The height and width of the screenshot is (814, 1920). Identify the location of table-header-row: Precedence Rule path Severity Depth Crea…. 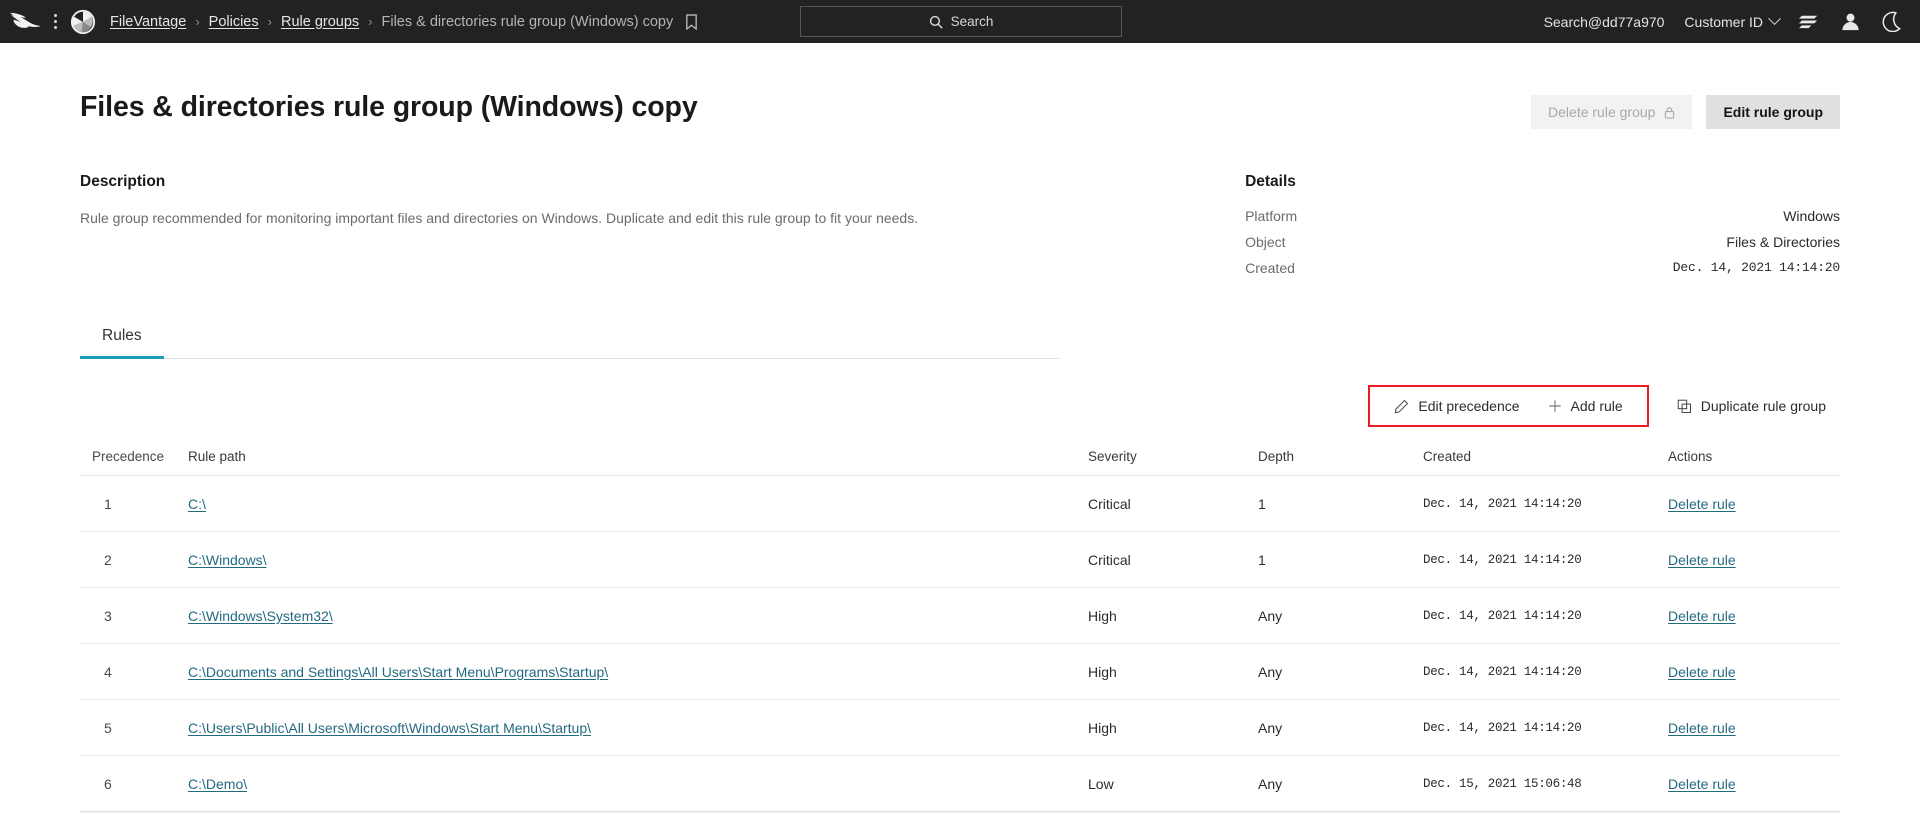
(960, 462).